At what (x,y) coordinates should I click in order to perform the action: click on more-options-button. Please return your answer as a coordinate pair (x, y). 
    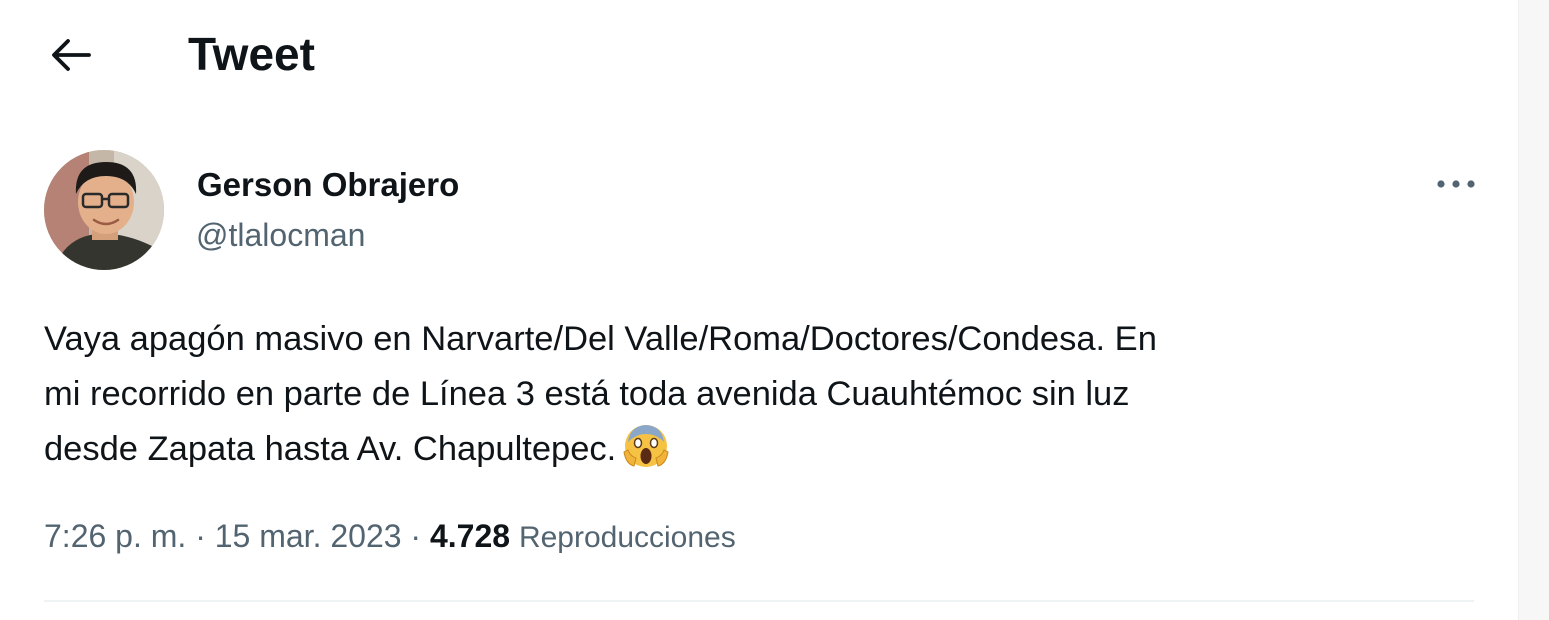
    Looking at the image, I should click on (1456, 184).